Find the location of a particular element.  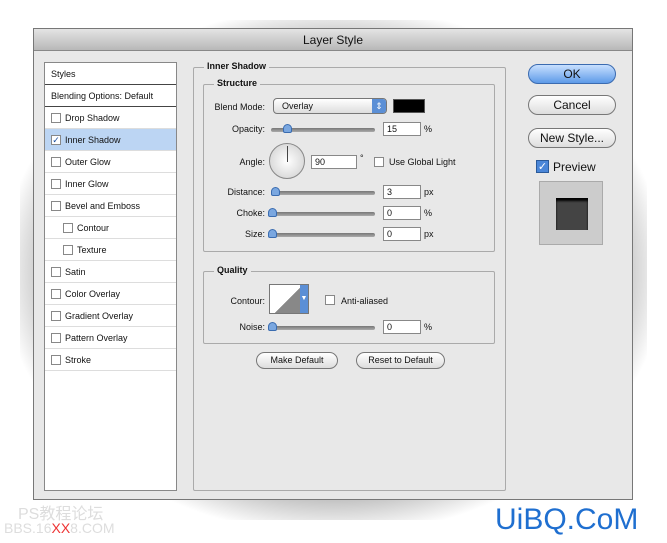

sidebar-item-label: Satin is located at coordinates (75, 271).